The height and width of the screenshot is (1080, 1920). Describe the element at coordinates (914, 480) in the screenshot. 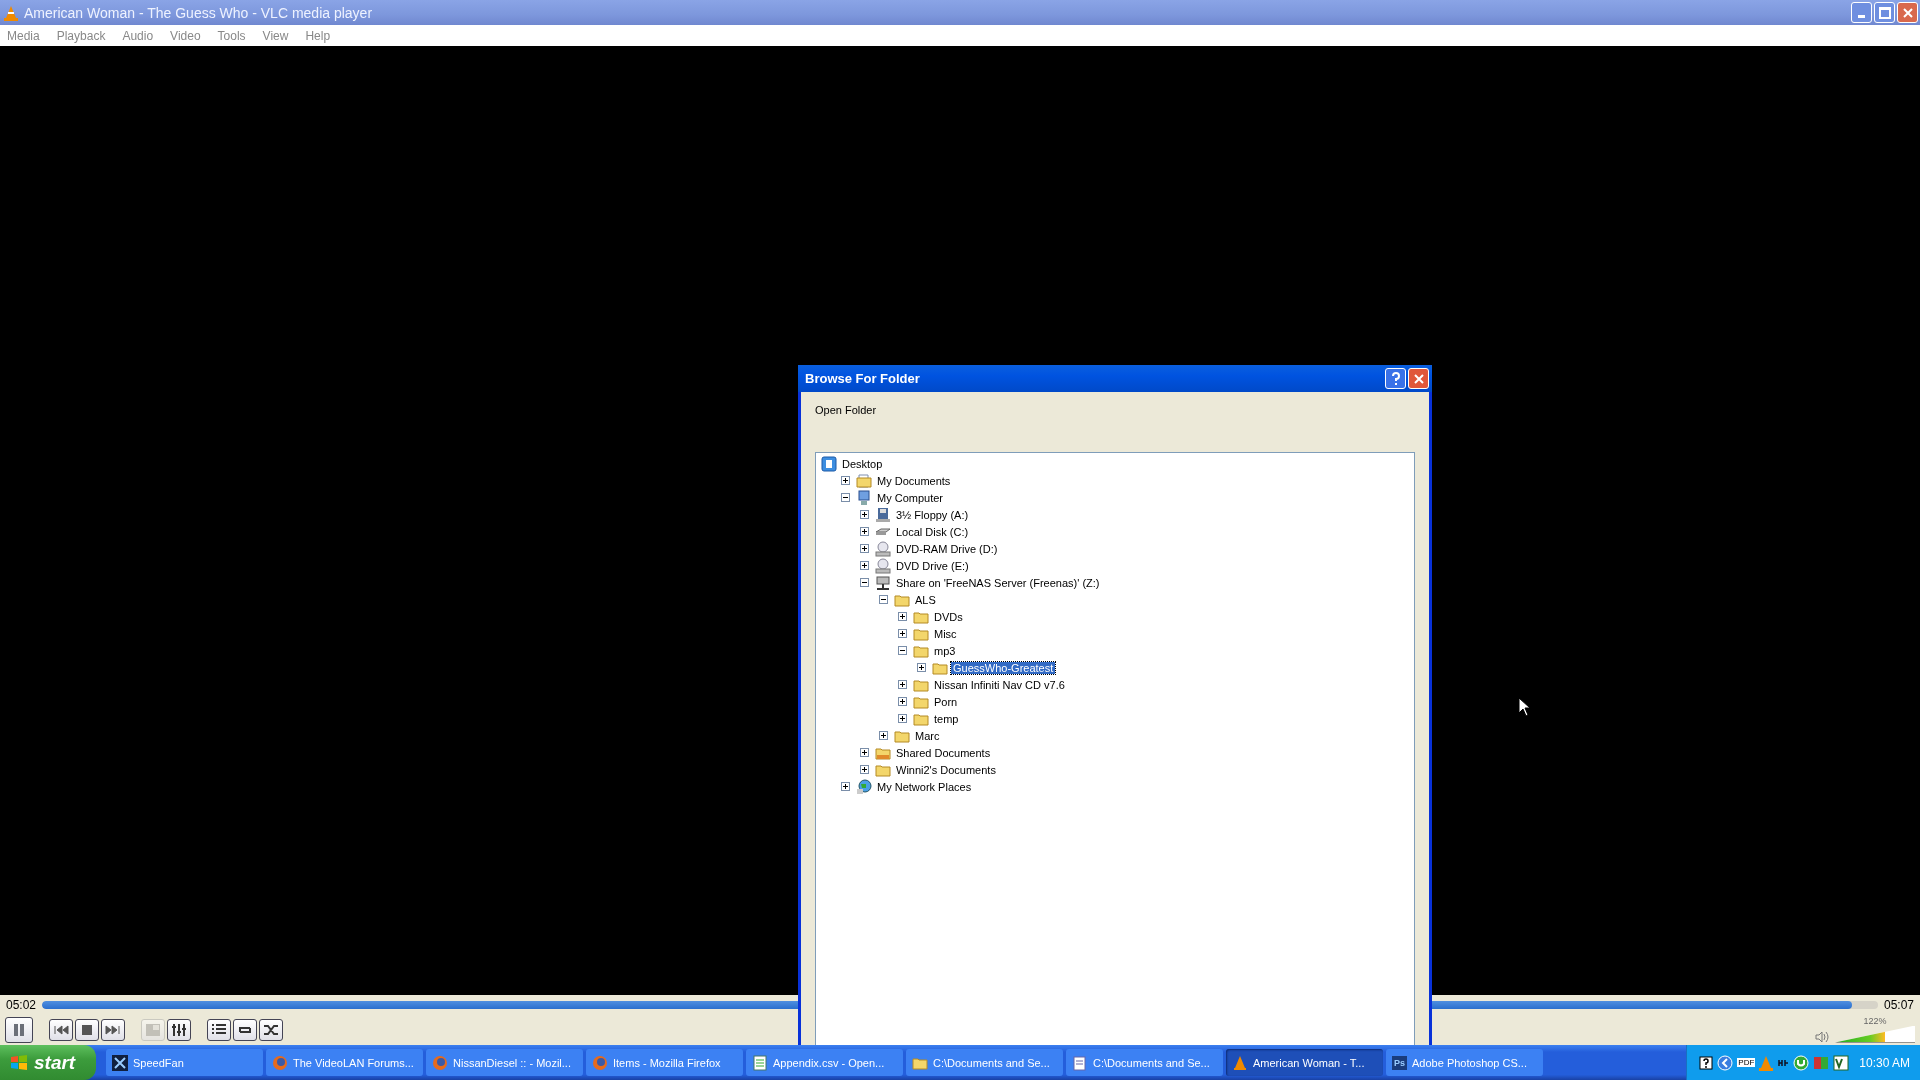

I see `tree-item: My Documents` at that location.